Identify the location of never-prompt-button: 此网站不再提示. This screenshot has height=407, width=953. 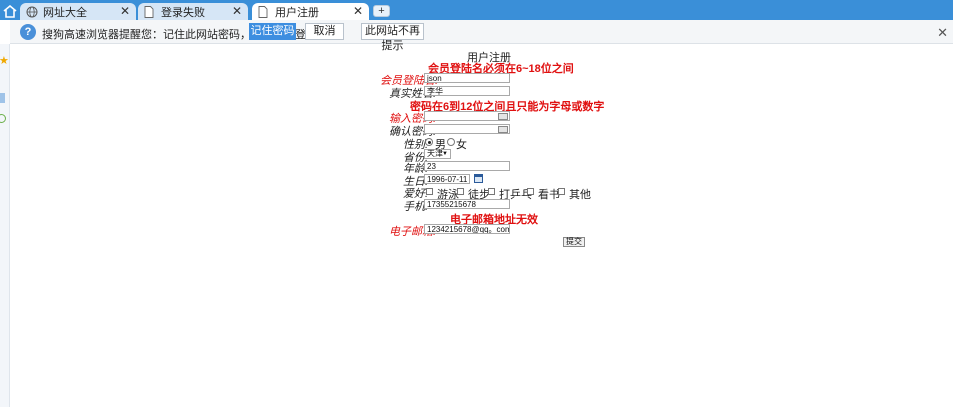
(392, 37).